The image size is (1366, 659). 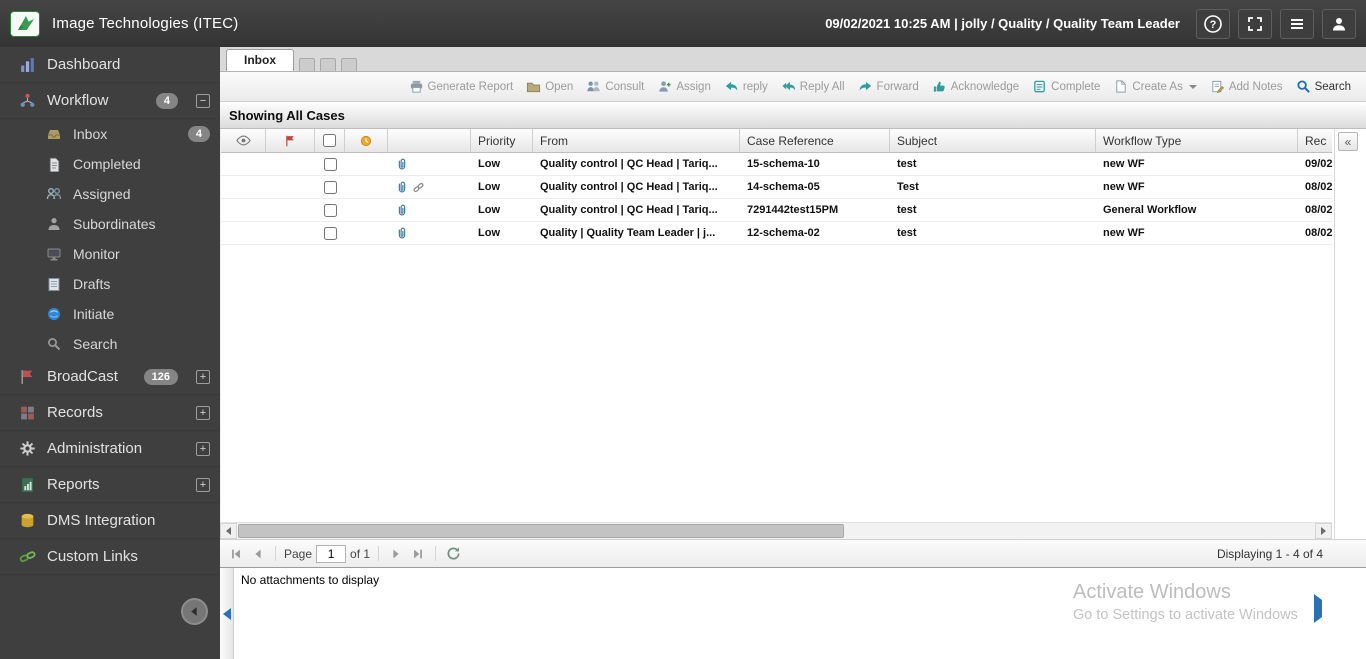 I want to click on subject-column-header: Subject, so click(x=993, y=140).